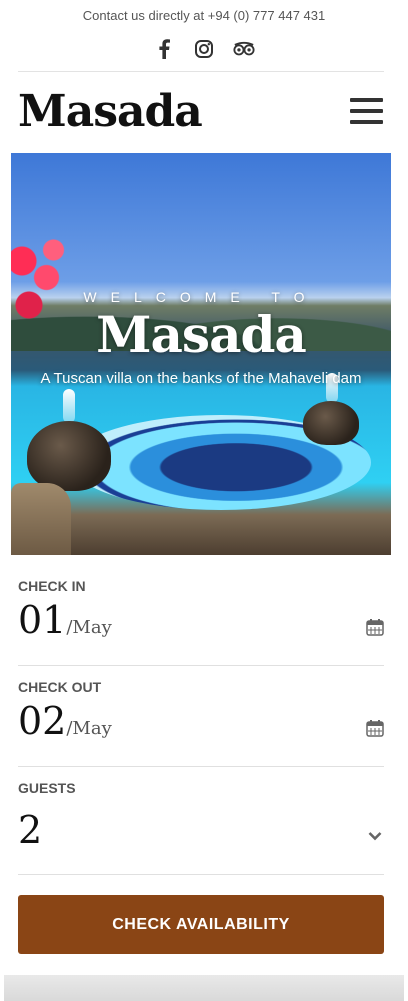 This screenshot has width=408, height=1001. I want to click on check-availability-button: CHECK AVAILABILITY, so click(201, 924).